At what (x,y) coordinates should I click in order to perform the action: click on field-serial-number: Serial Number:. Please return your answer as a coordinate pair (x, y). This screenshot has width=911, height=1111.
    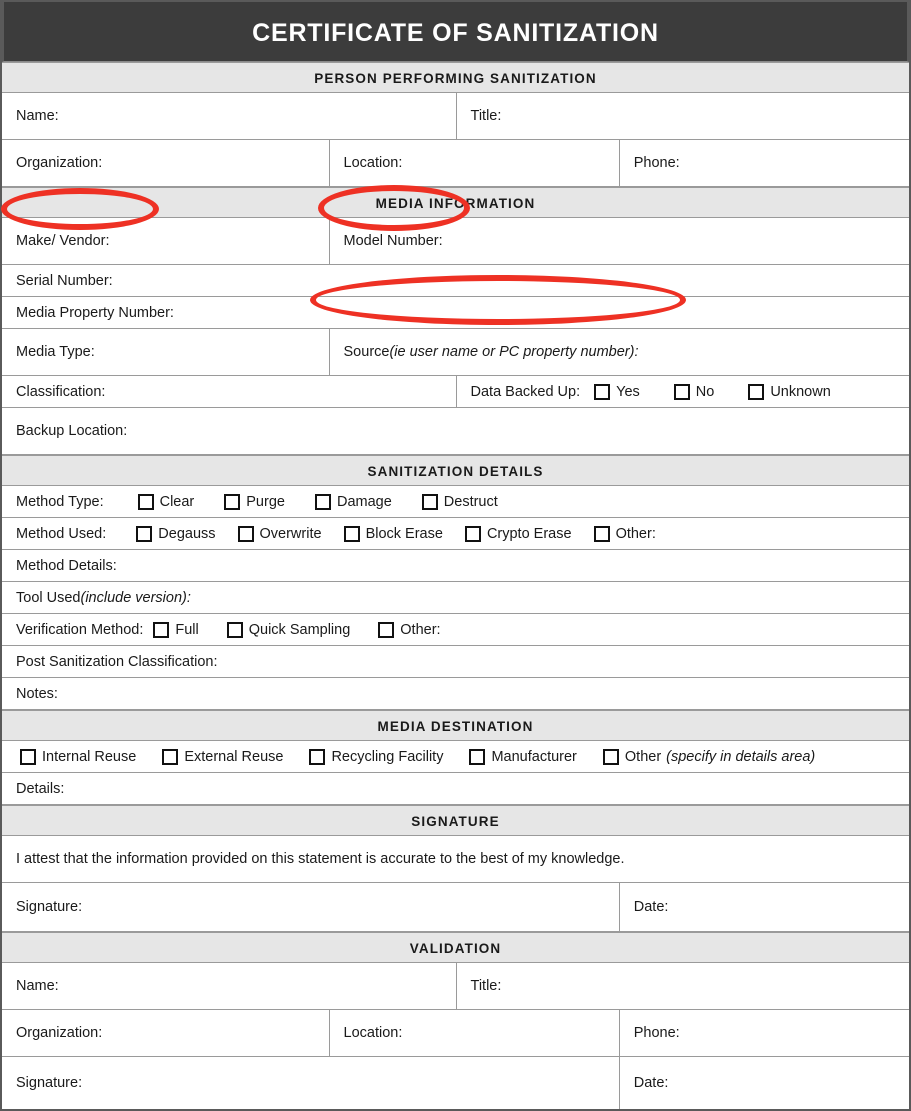
    Looking at the image, I should click on (455, 280).